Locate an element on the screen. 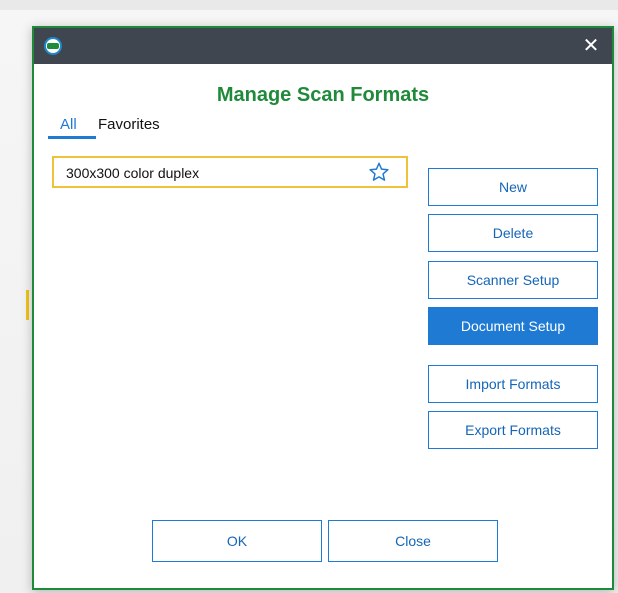  star-outline-icon is located at coordinates (379, 172).